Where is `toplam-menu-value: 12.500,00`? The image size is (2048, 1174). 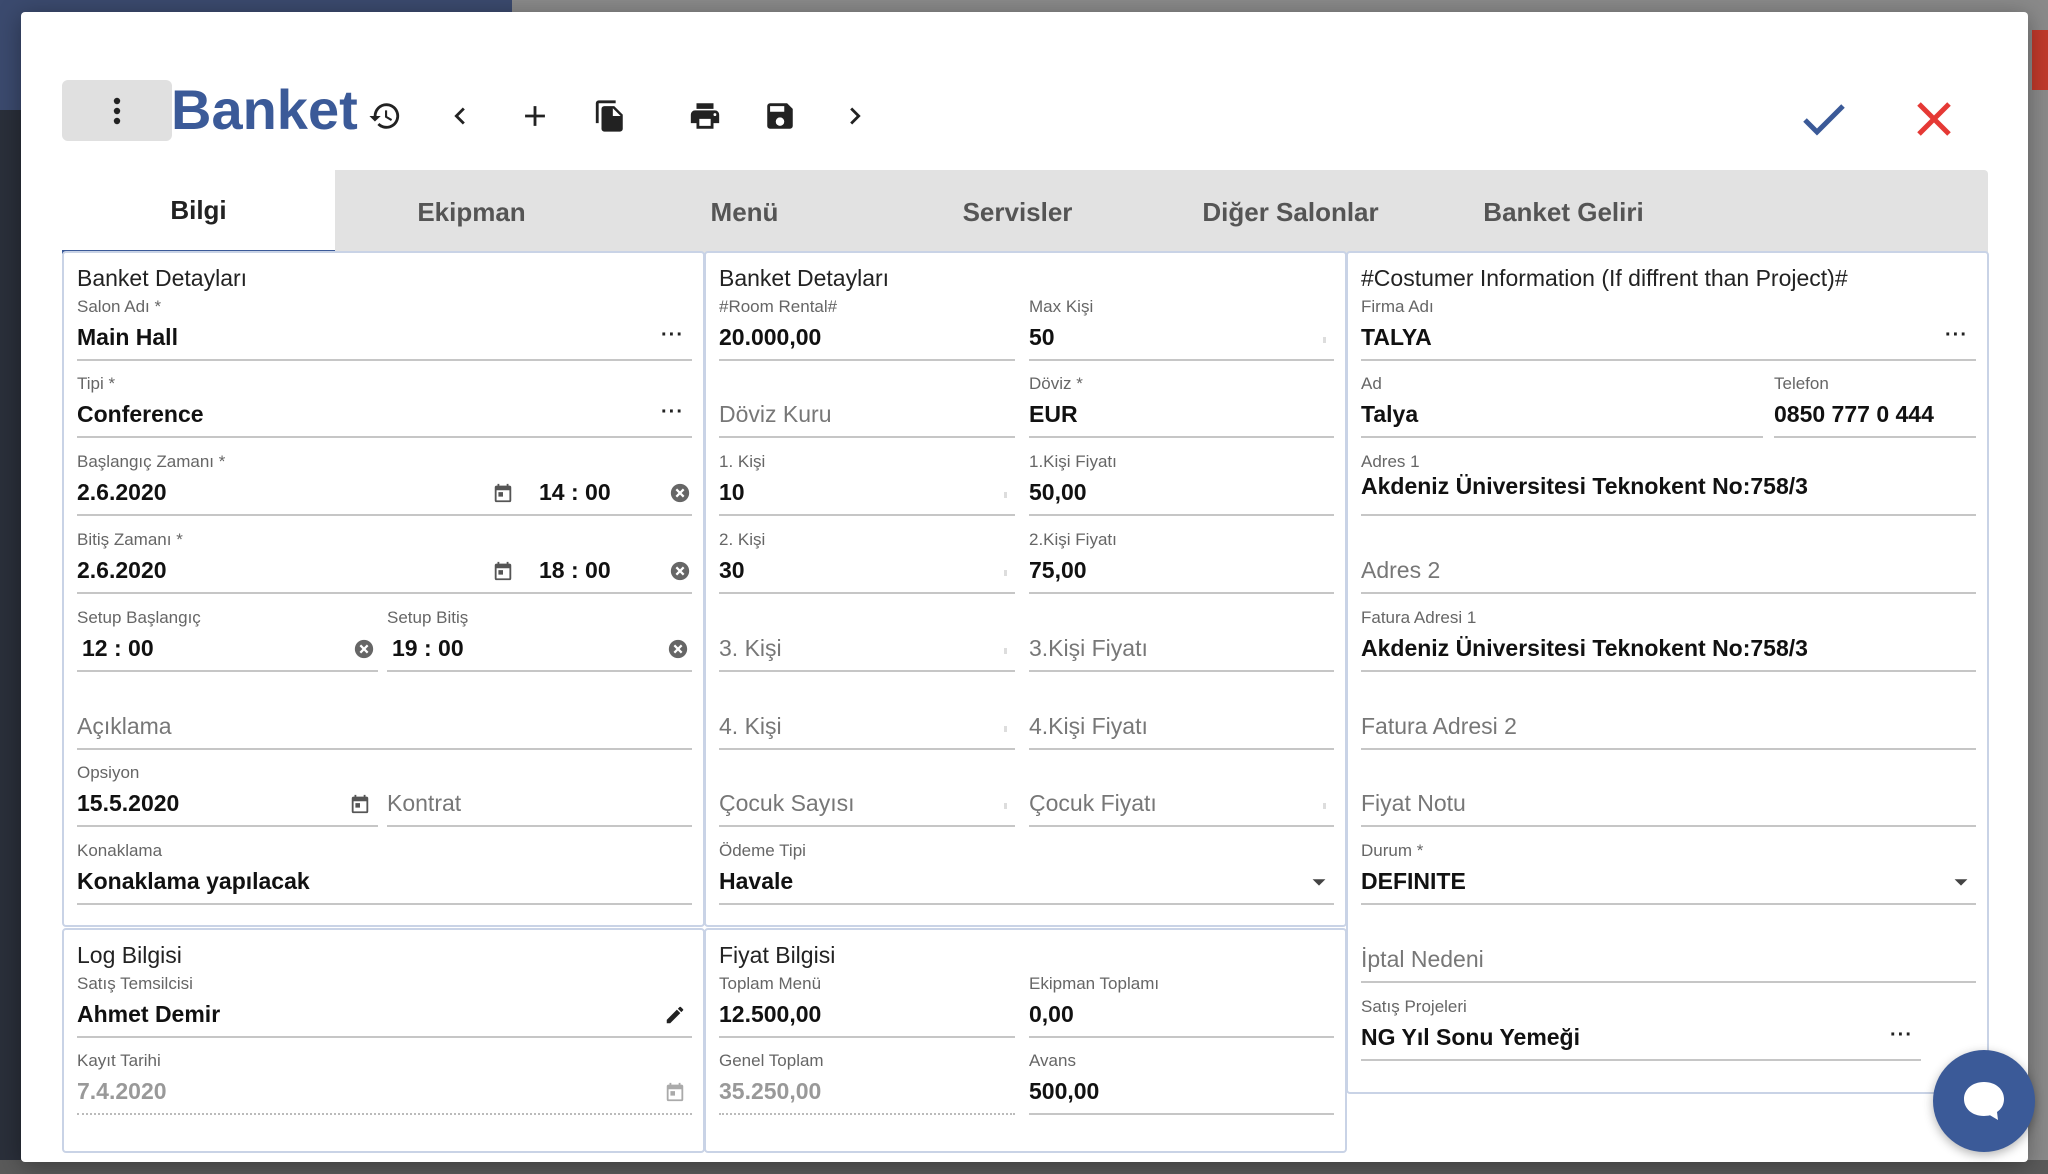
toplam-menu-value: 12.500,00 is located at coordinates (770, 1014).